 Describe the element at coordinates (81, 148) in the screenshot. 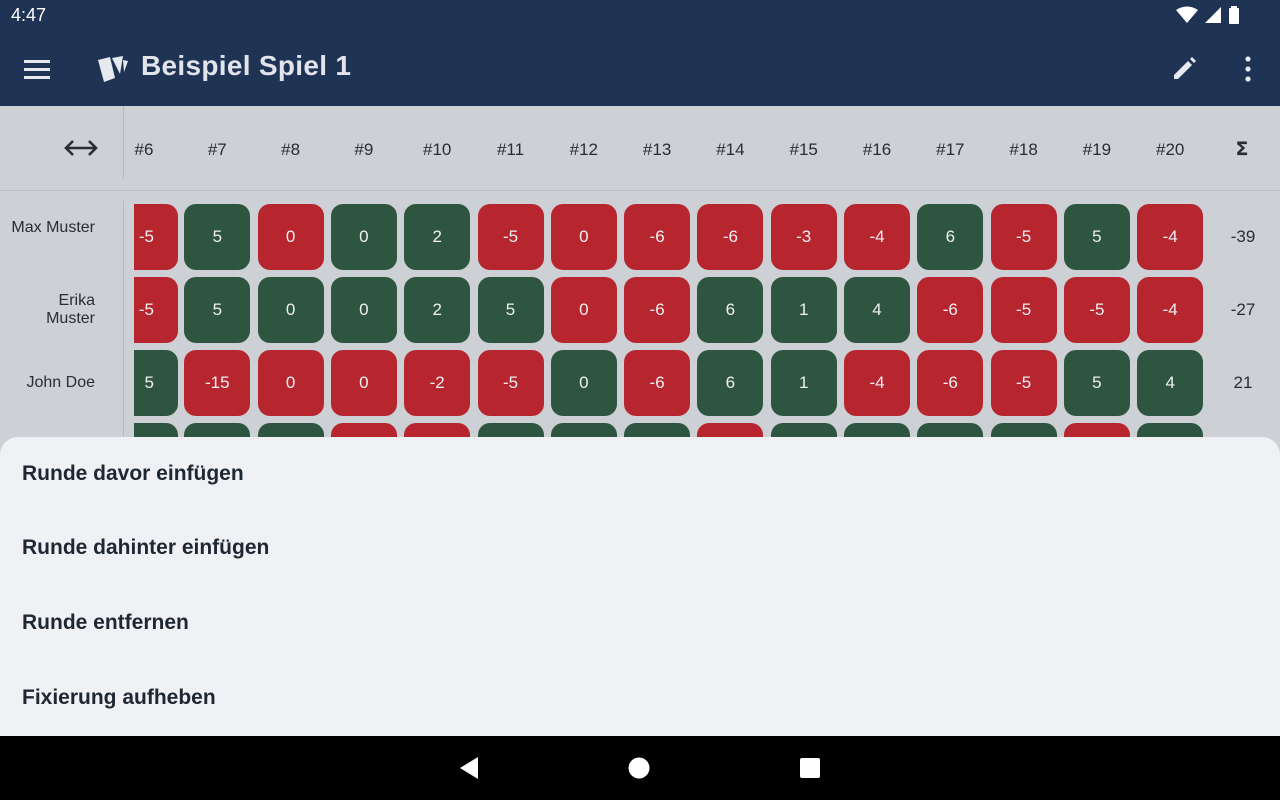

I see `swap-horizontal-icon` at that location.